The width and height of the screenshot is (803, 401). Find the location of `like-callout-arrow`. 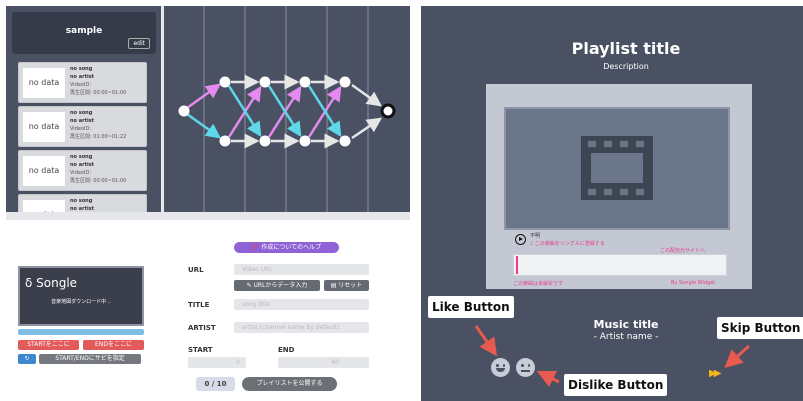

like-callout-arrow is located at coordinates (486, 341).